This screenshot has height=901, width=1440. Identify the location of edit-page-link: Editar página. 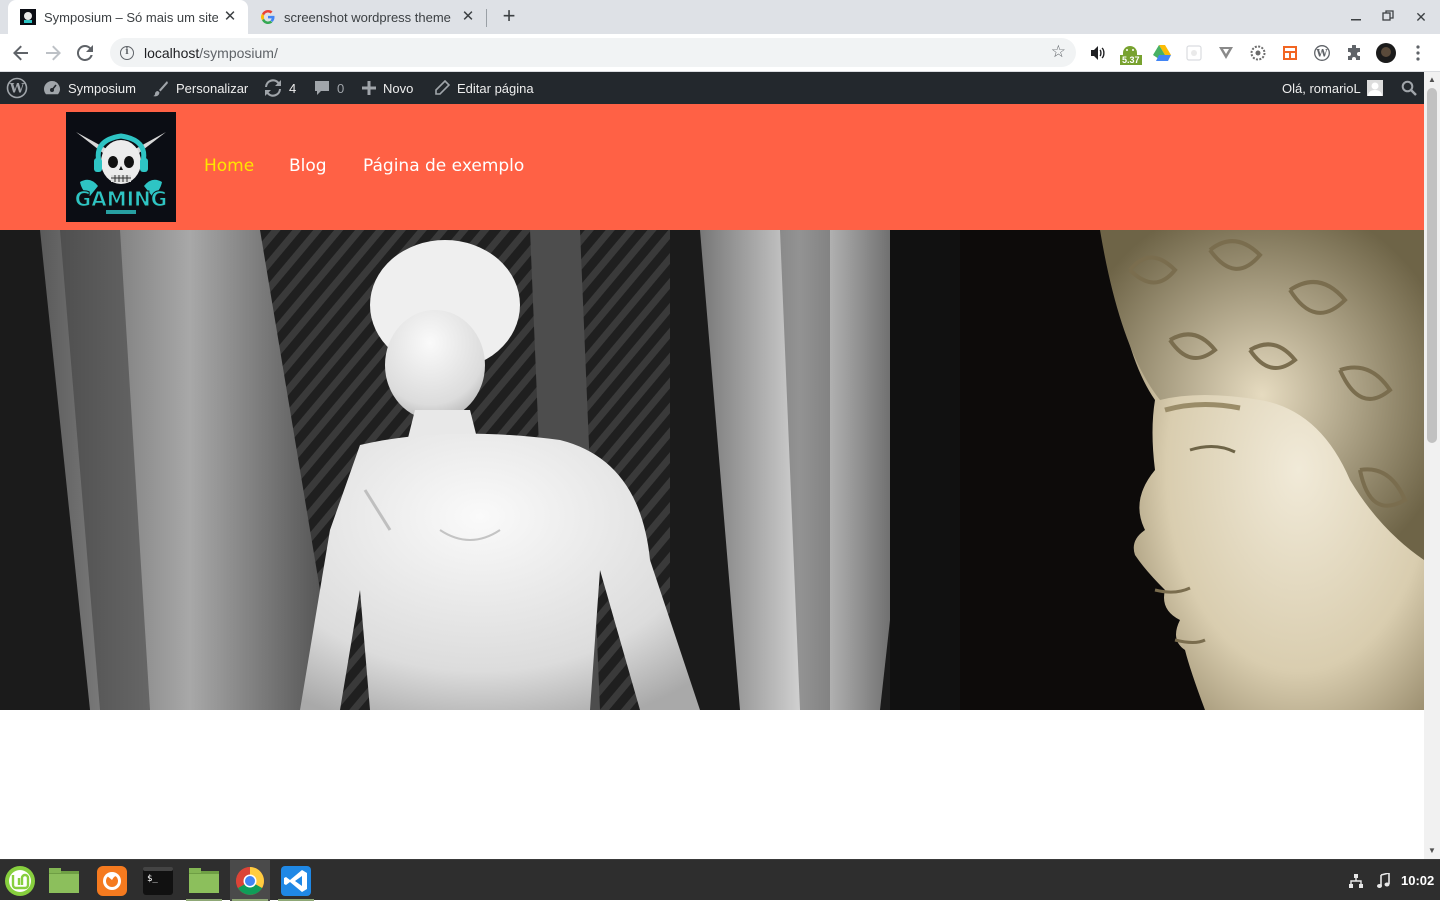
(484, 88).